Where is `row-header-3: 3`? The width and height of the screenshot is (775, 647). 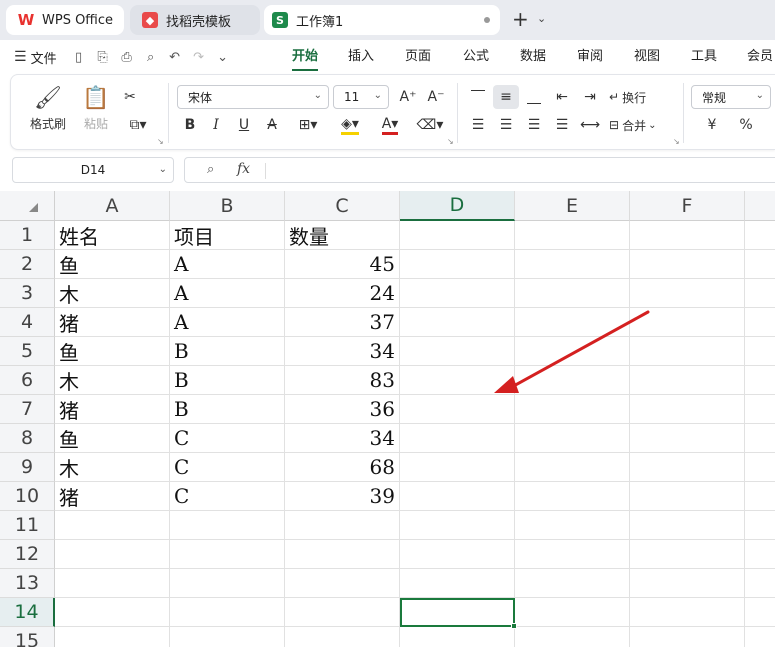 row-header-3: 3 is located at coordinates (27, 293).